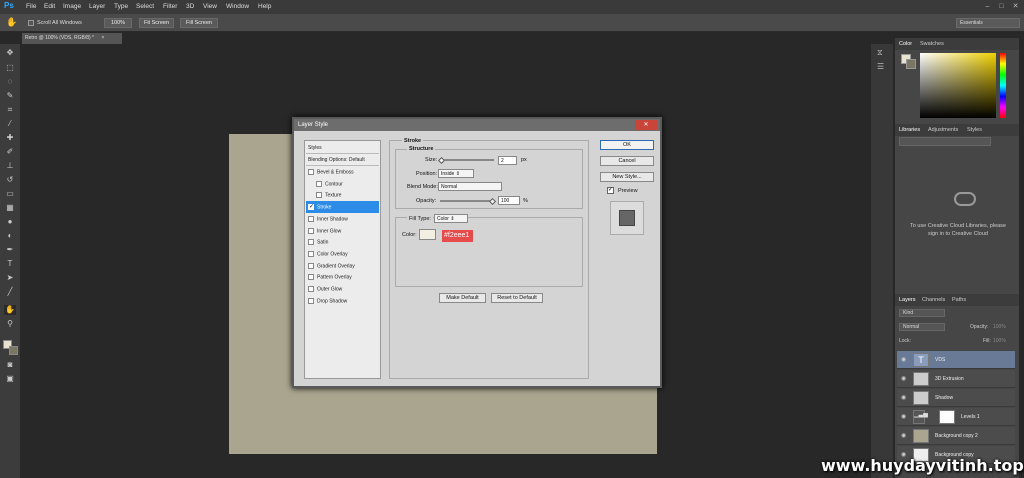 This screenshot has width=1024, height=478. Describe the element at coordinates (1001, 6) in the screenshot. I see `maximize-icon: □` at that location.